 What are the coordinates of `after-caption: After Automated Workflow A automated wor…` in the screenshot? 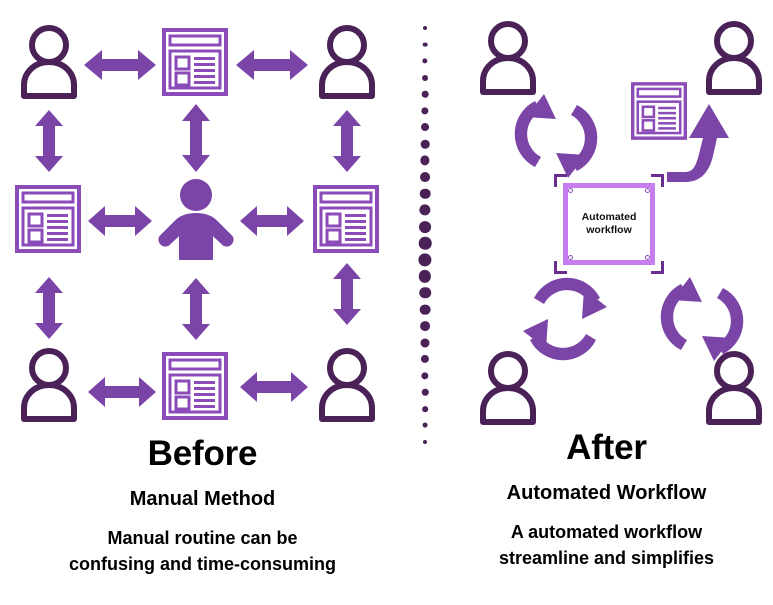 It's located at (606, 499).